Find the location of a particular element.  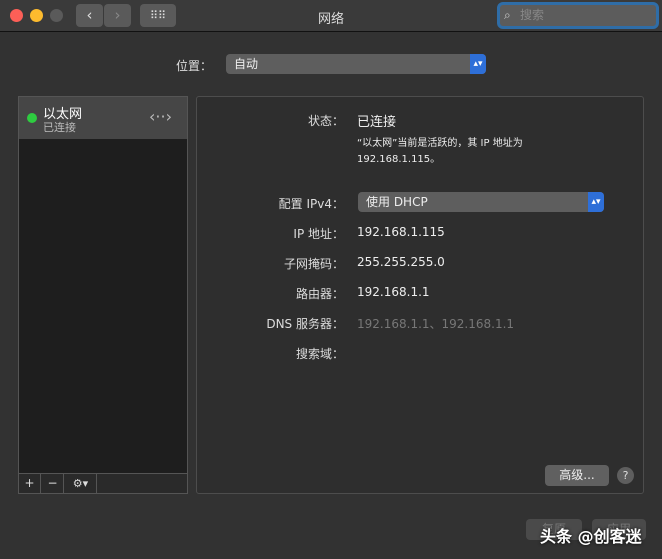

ipv4-value: 使用 DHCP is located at coordinates (397, 202).